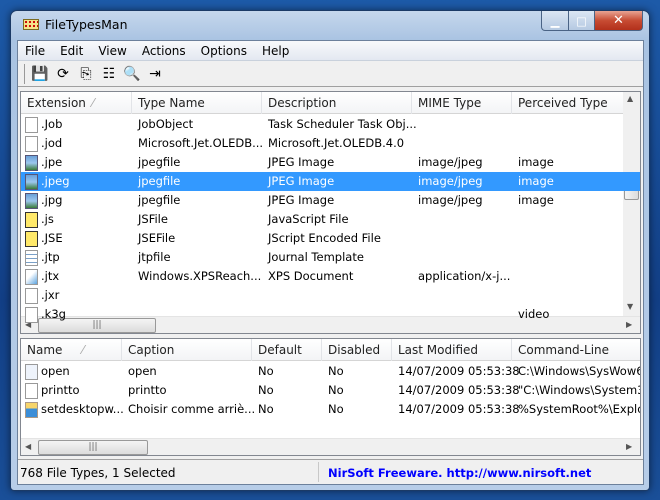 This screenshot has width=660, height=500. I want to click on column-header-default: Default, so click(280, 350).